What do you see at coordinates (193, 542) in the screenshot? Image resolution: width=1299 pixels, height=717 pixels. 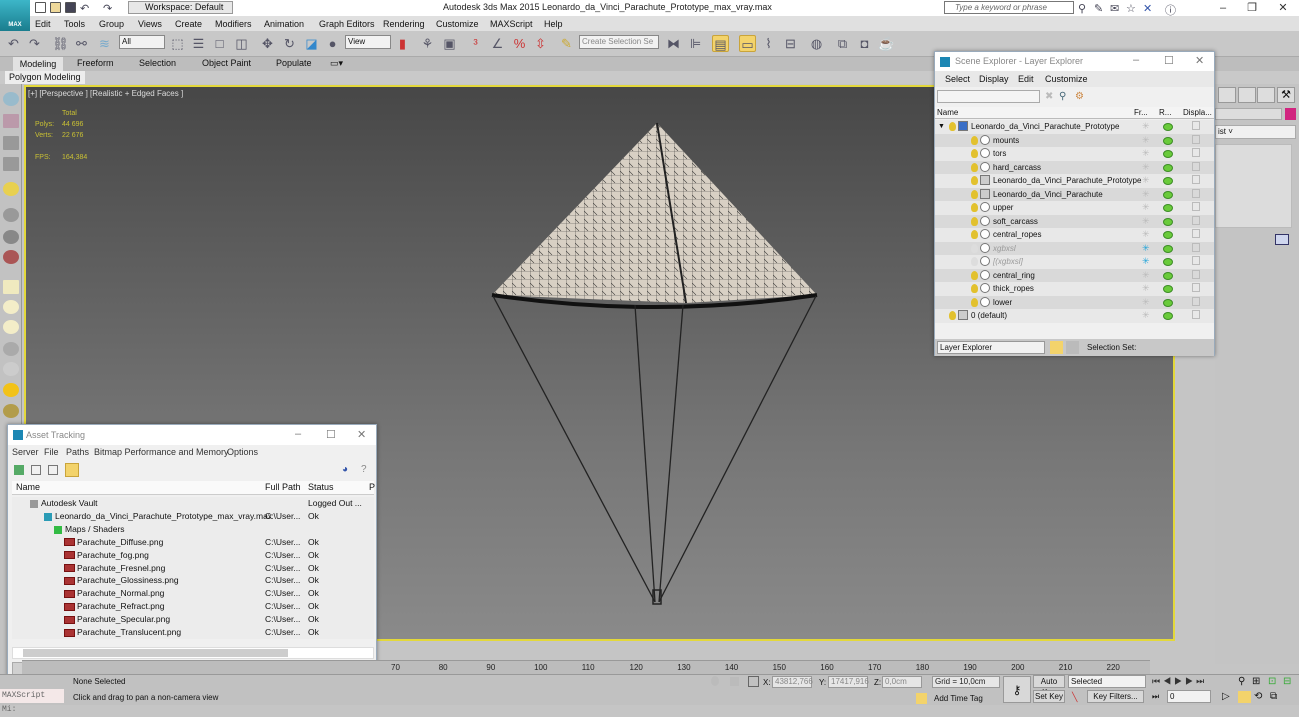 I see `asset-row: Parachute_Diffuse.png C:\User... Ok` at bounding box center [193, 542].